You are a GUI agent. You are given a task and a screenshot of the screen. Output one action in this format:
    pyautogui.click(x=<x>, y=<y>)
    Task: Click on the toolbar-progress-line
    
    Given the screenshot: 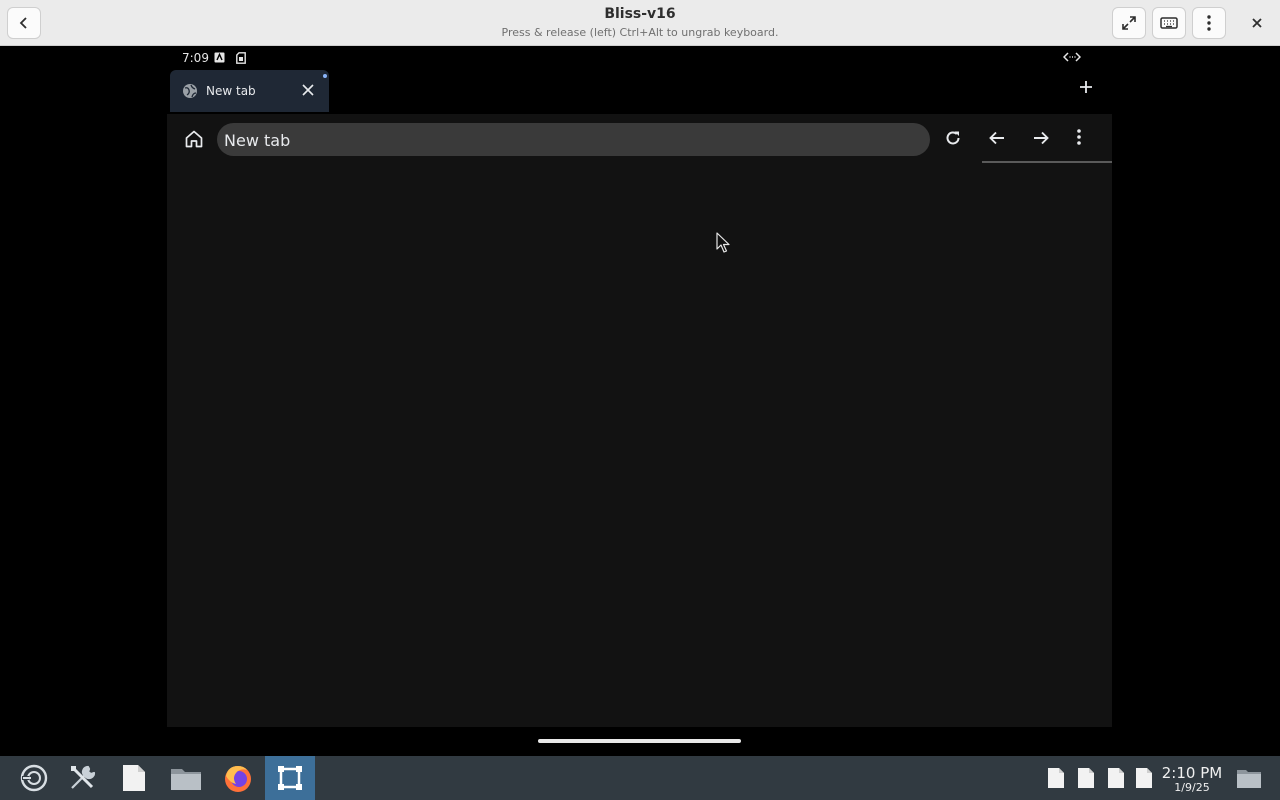 What is the action you would take?
    pyautogui.click(x=1047, y=162)
    